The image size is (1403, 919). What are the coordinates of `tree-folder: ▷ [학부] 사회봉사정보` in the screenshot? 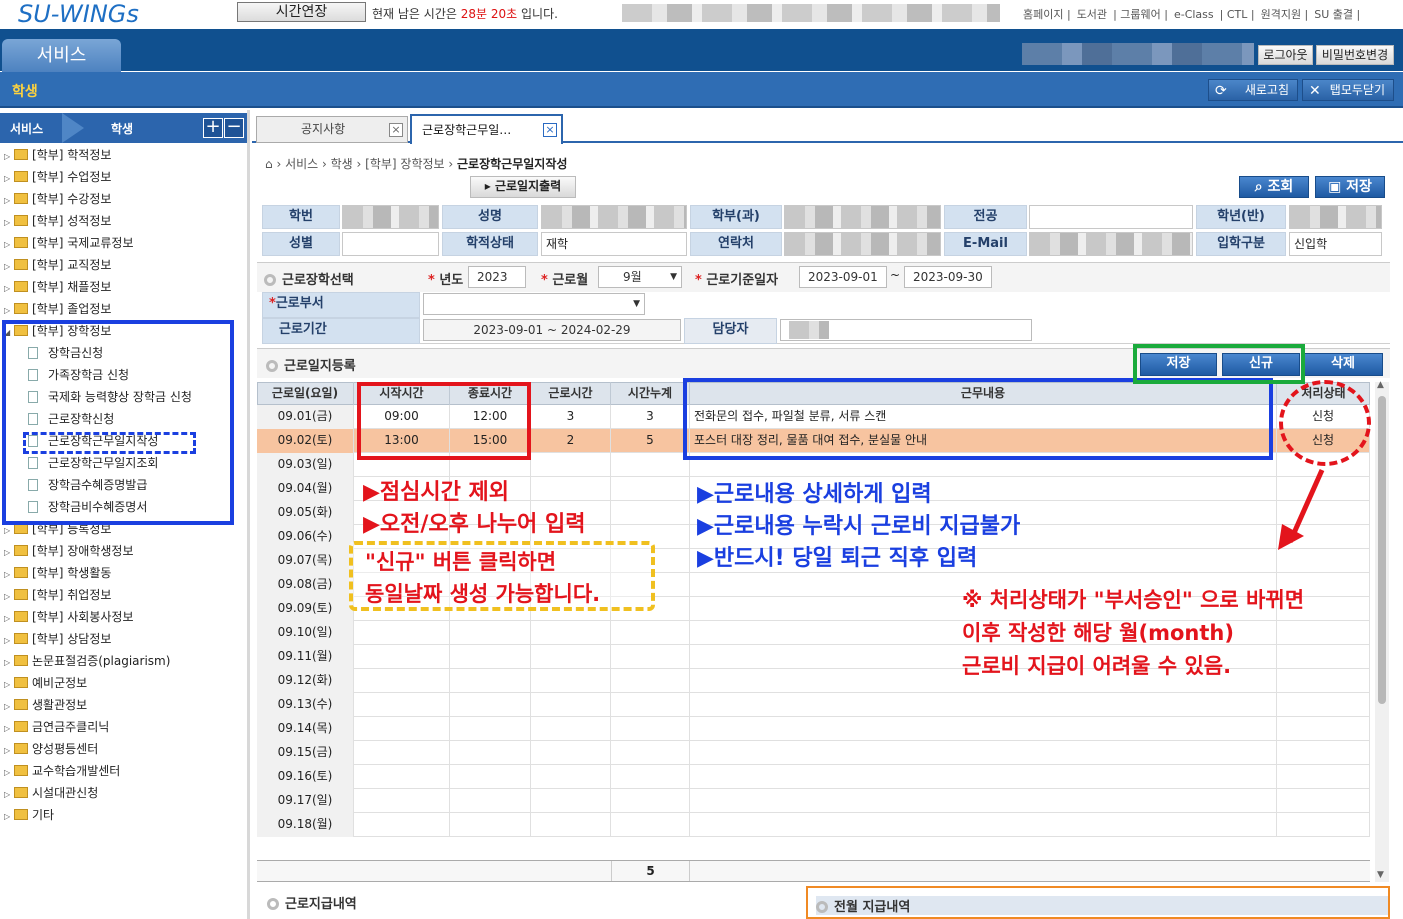 It's located at (69, 619).